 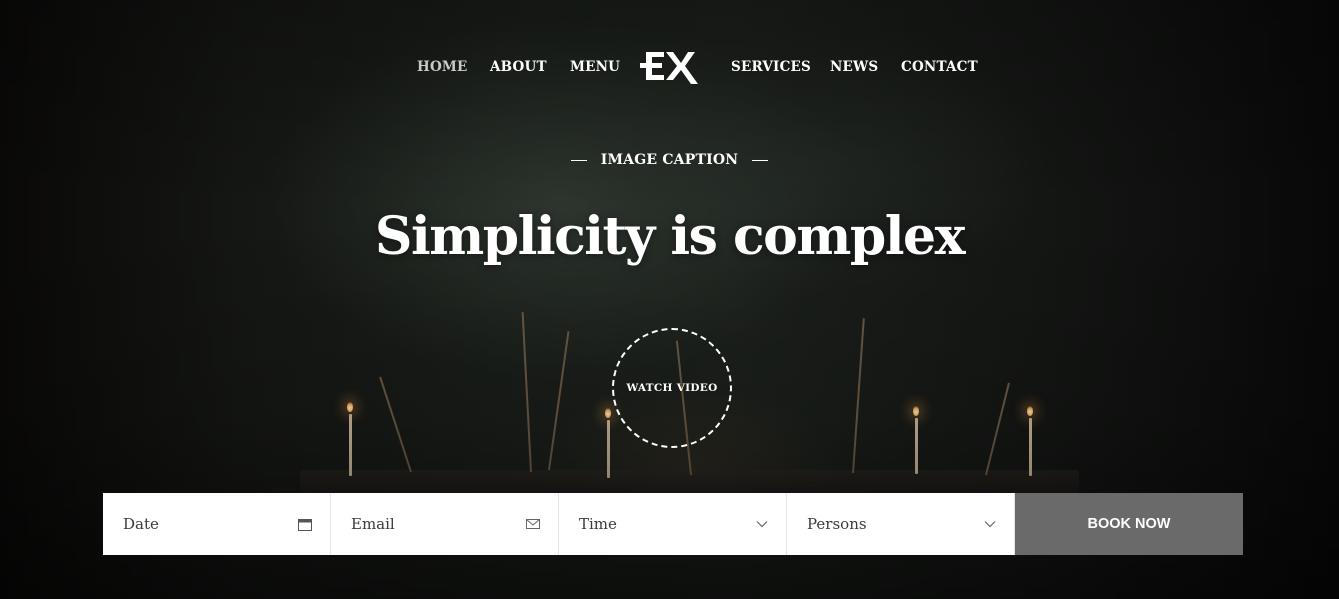 I want to click on ex-logo-icon, so click(x=669, y=68).